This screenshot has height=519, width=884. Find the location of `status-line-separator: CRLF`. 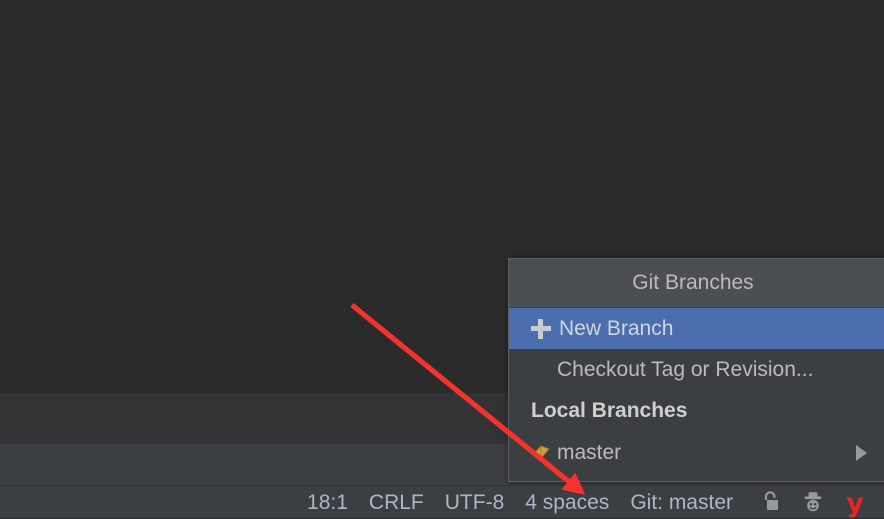

status-line-separator: CRLF is located at coordinates (396, 502).